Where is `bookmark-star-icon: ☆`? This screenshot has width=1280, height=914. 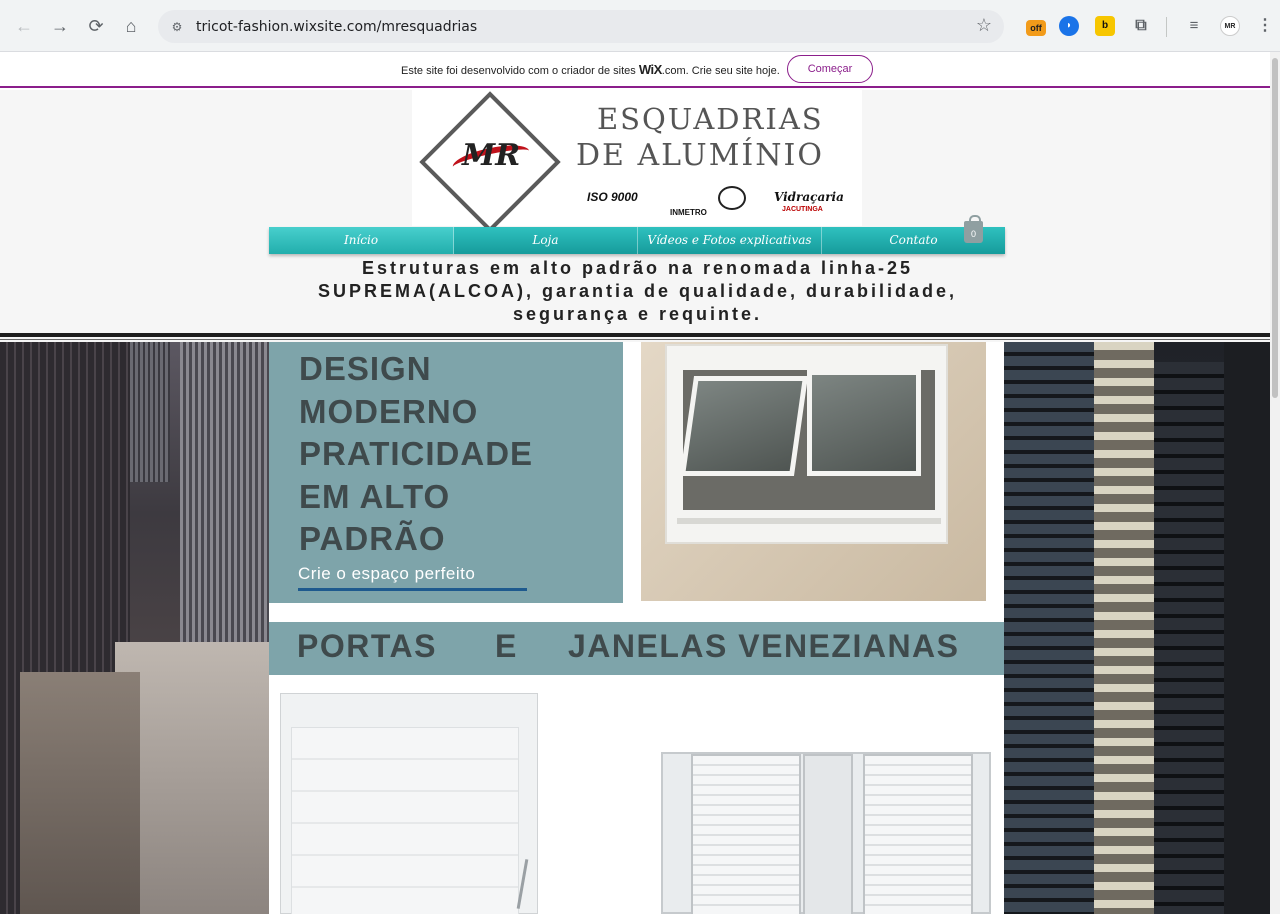
bookmark-star-icon: ☆ is located at coordinates (984, 25).